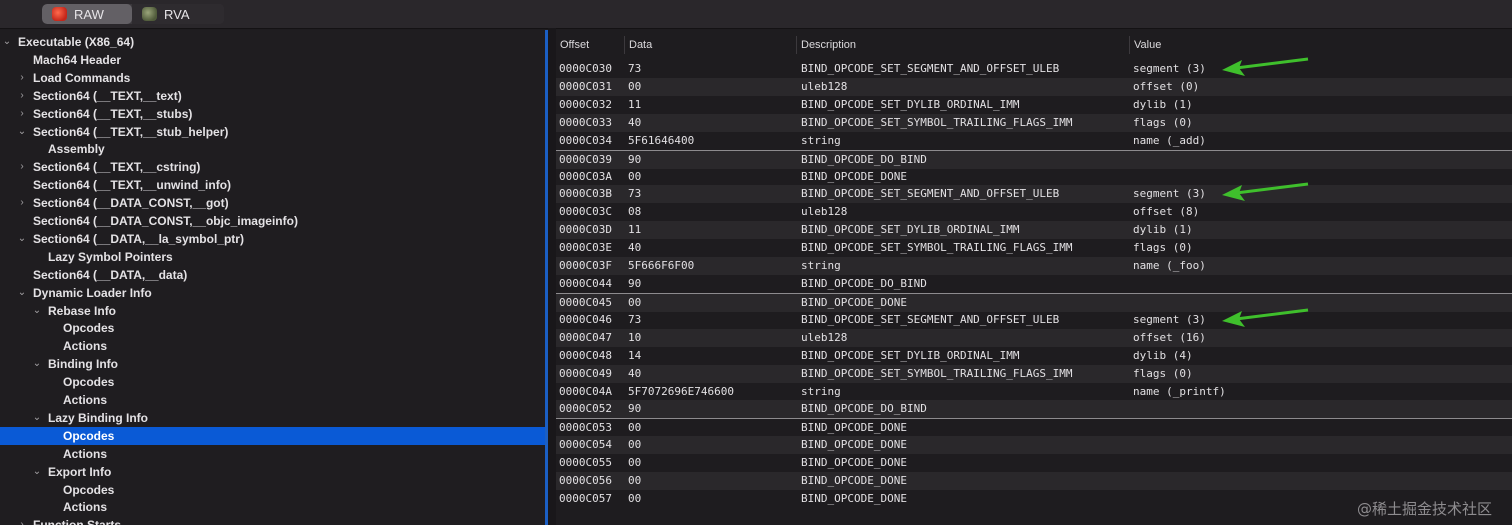 Image resolution: width=1512 pixels, height=525 pixels. I want to click on tree-item-label: Section64 (__DATA,__data), so click(110, 274).